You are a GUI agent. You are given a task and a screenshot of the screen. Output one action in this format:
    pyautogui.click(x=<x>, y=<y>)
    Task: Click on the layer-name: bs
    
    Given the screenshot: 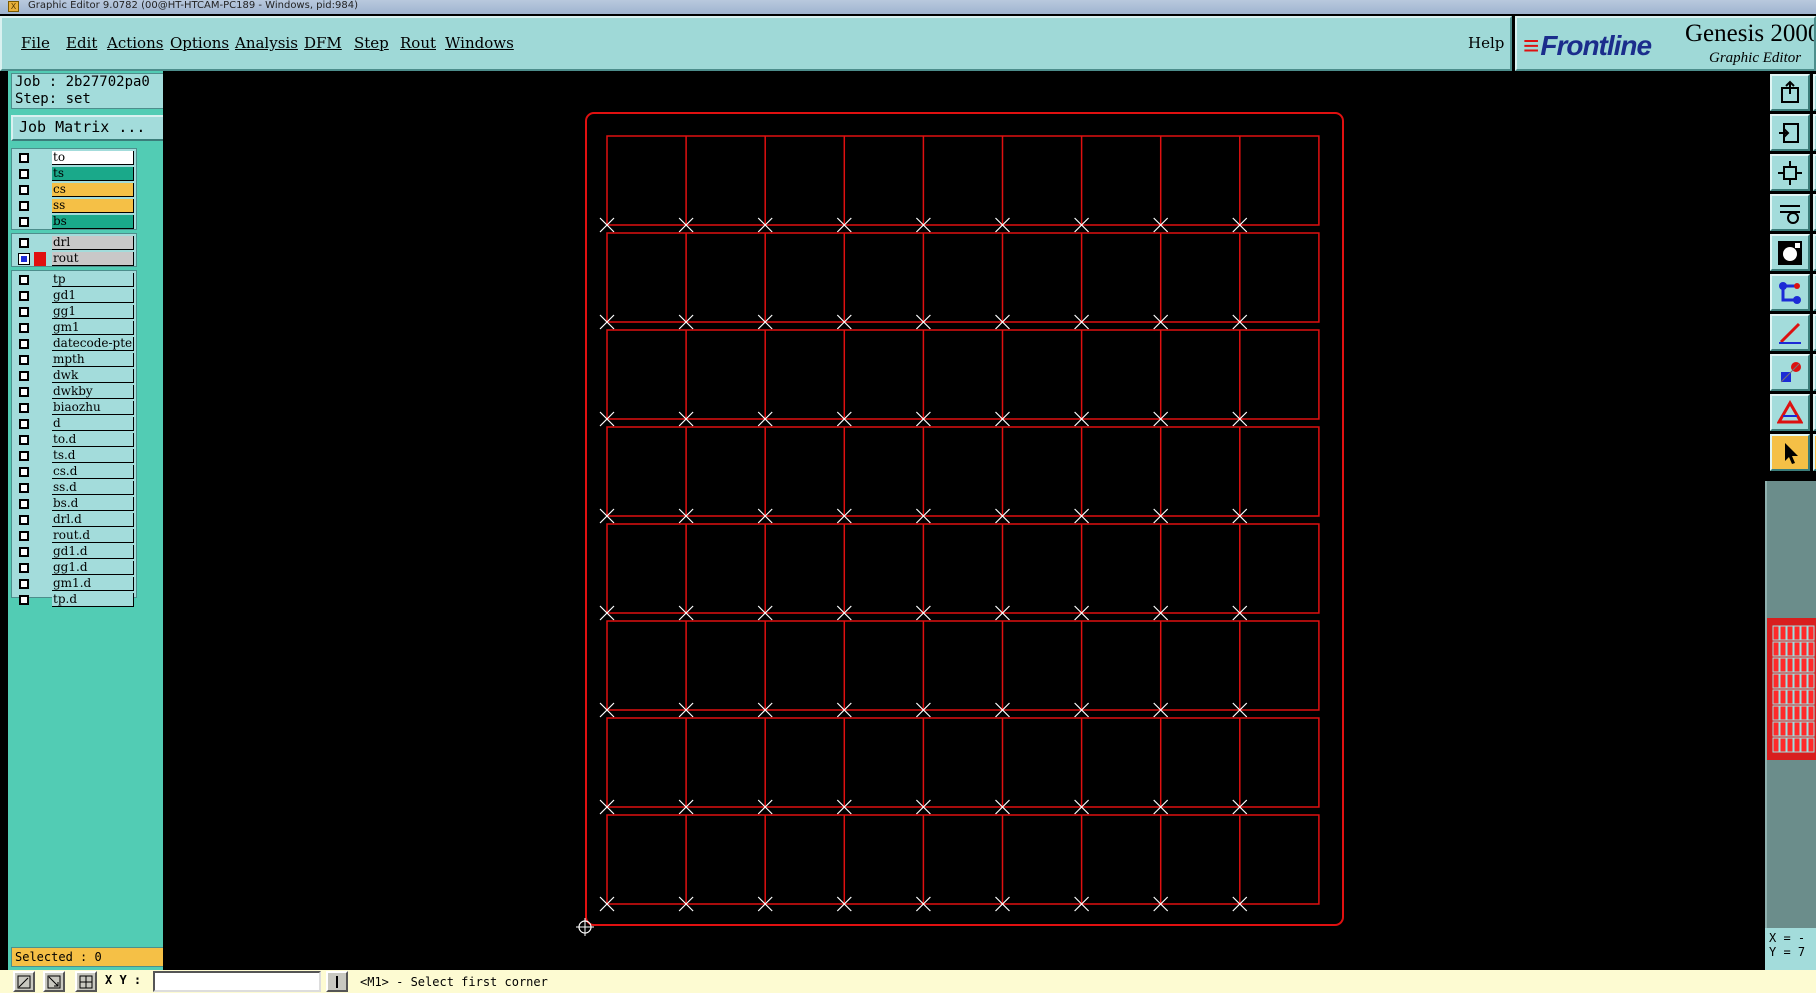 What is the action you would take?
    pyautogui.click(x=93, y=222)
    